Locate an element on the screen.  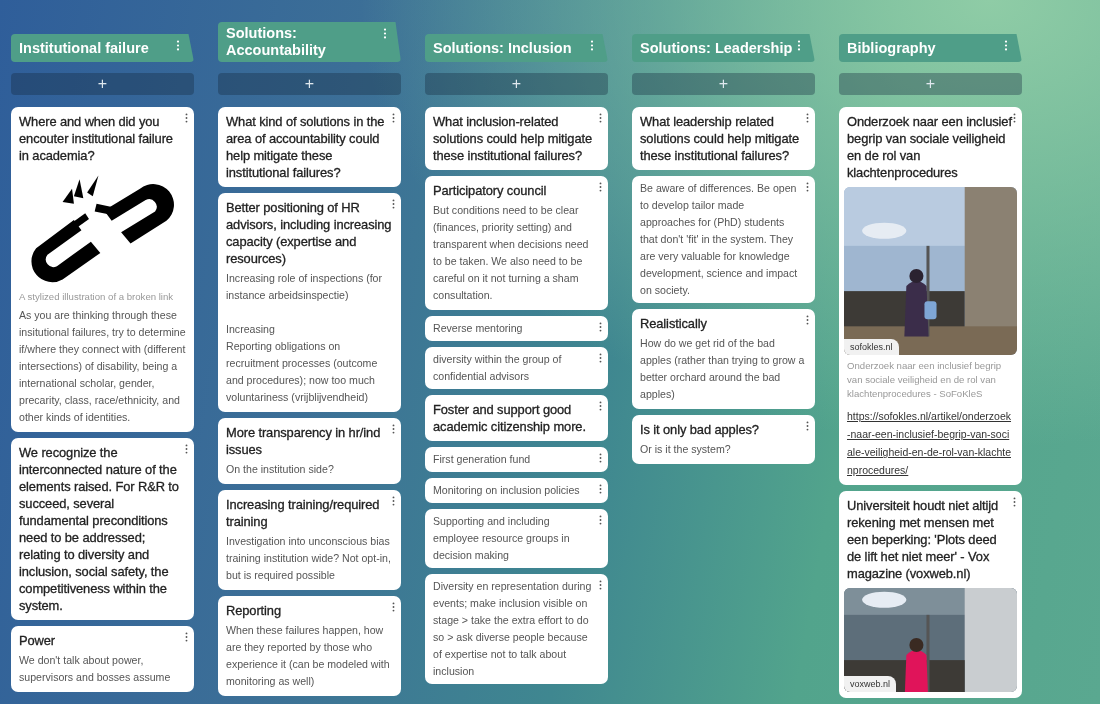
card-text: First generation fund is located at coordinates (482, 459).